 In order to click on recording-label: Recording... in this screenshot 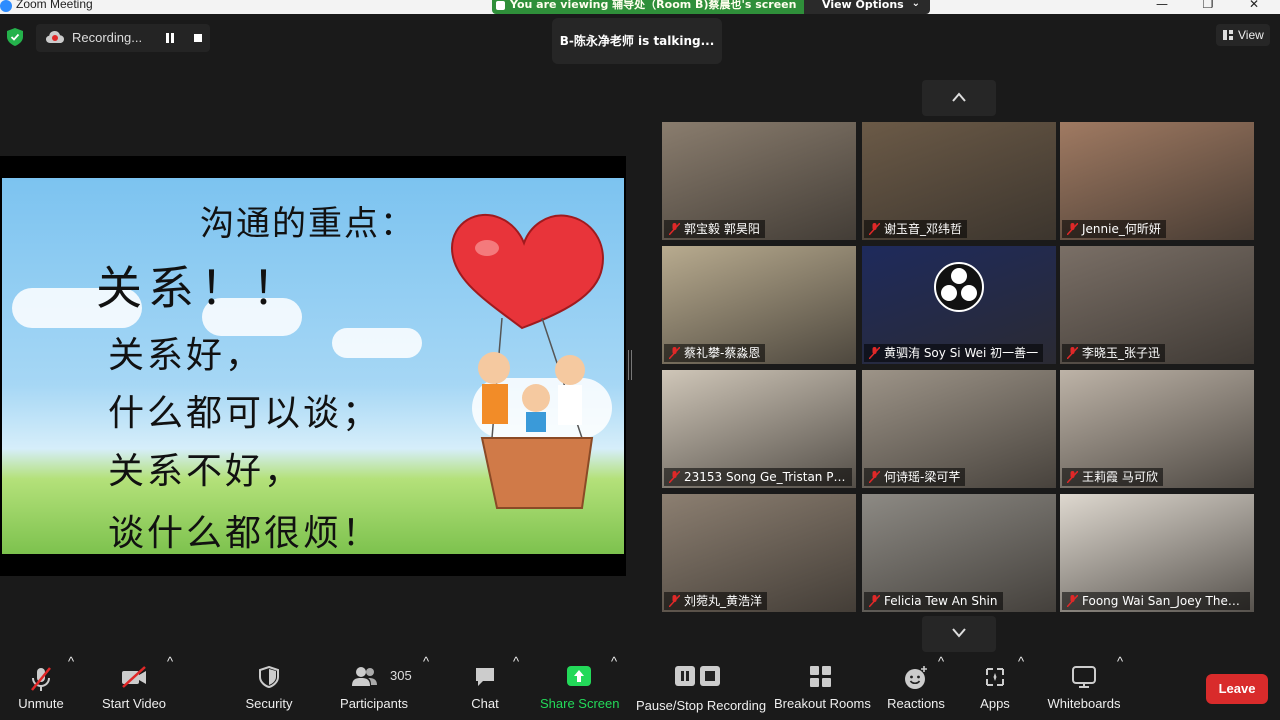, I will do `click(107, 37)`.